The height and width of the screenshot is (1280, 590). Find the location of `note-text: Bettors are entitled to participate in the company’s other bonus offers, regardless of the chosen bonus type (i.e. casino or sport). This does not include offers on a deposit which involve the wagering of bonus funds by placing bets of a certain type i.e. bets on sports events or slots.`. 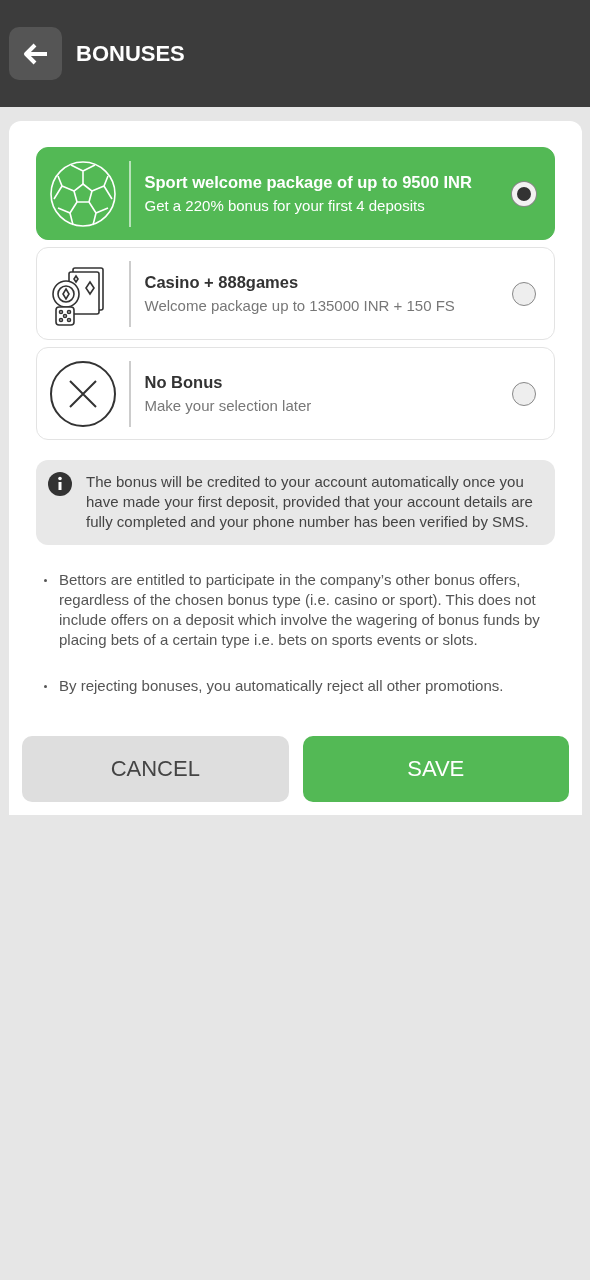

note-text: Bettors are entitled to participate in the company’s other bonus offers, regardless of the chosen bonus type (i.e. casino or sport). This does not include offers on a deposit which involve the wagering of bonus funds by placing bets of a certain type i.e. bets on sports events or slots. is located at coordinates (300, 610).